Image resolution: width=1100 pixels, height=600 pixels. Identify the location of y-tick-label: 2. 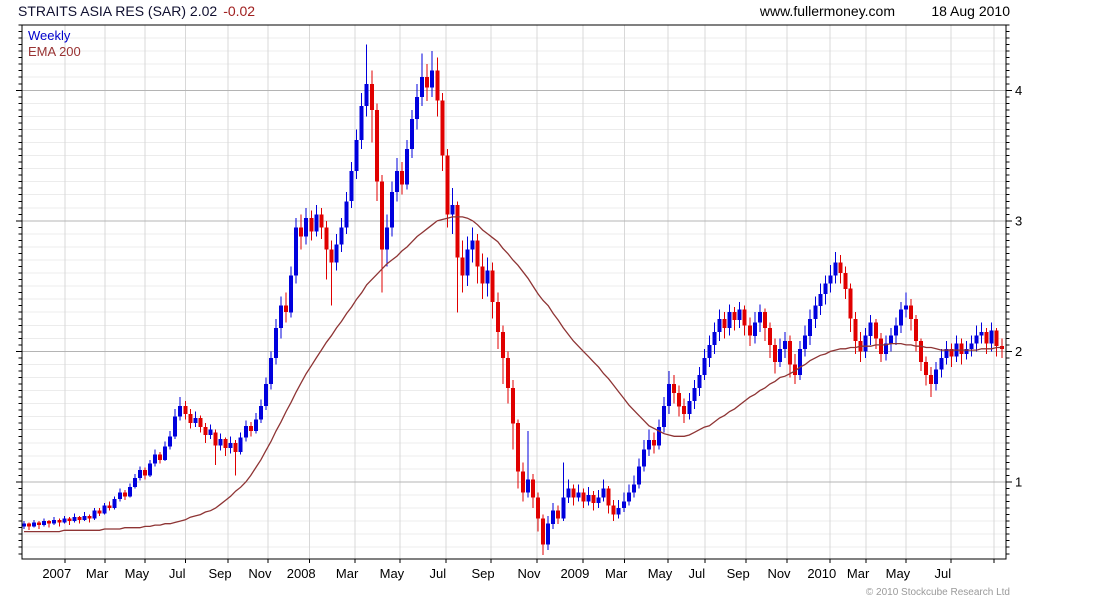
(1018, 351).